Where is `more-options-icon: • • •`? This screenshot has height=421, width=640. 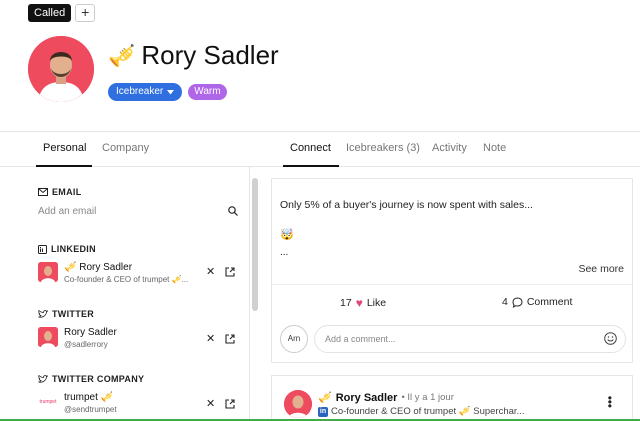
more-options-icon: • • • is located at coordinates (610, 402).